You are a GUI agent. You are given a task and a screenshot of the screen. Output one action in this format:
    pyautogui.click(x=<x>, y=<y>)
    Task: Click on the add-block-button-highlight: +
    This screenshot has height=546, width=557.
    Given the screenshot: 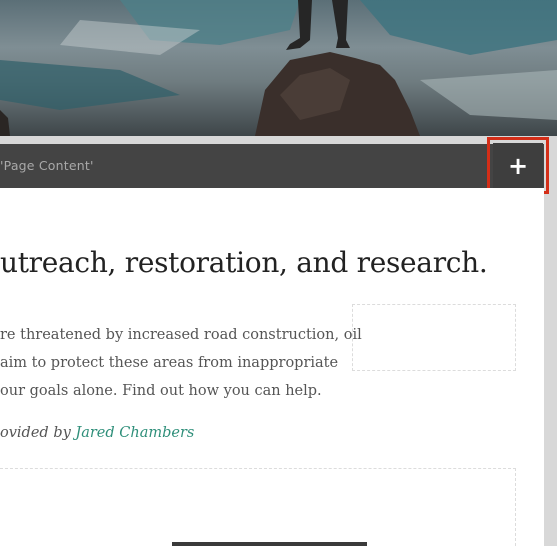 What is the action you would take?
    pyautogui.click(x=518, y=165)
    